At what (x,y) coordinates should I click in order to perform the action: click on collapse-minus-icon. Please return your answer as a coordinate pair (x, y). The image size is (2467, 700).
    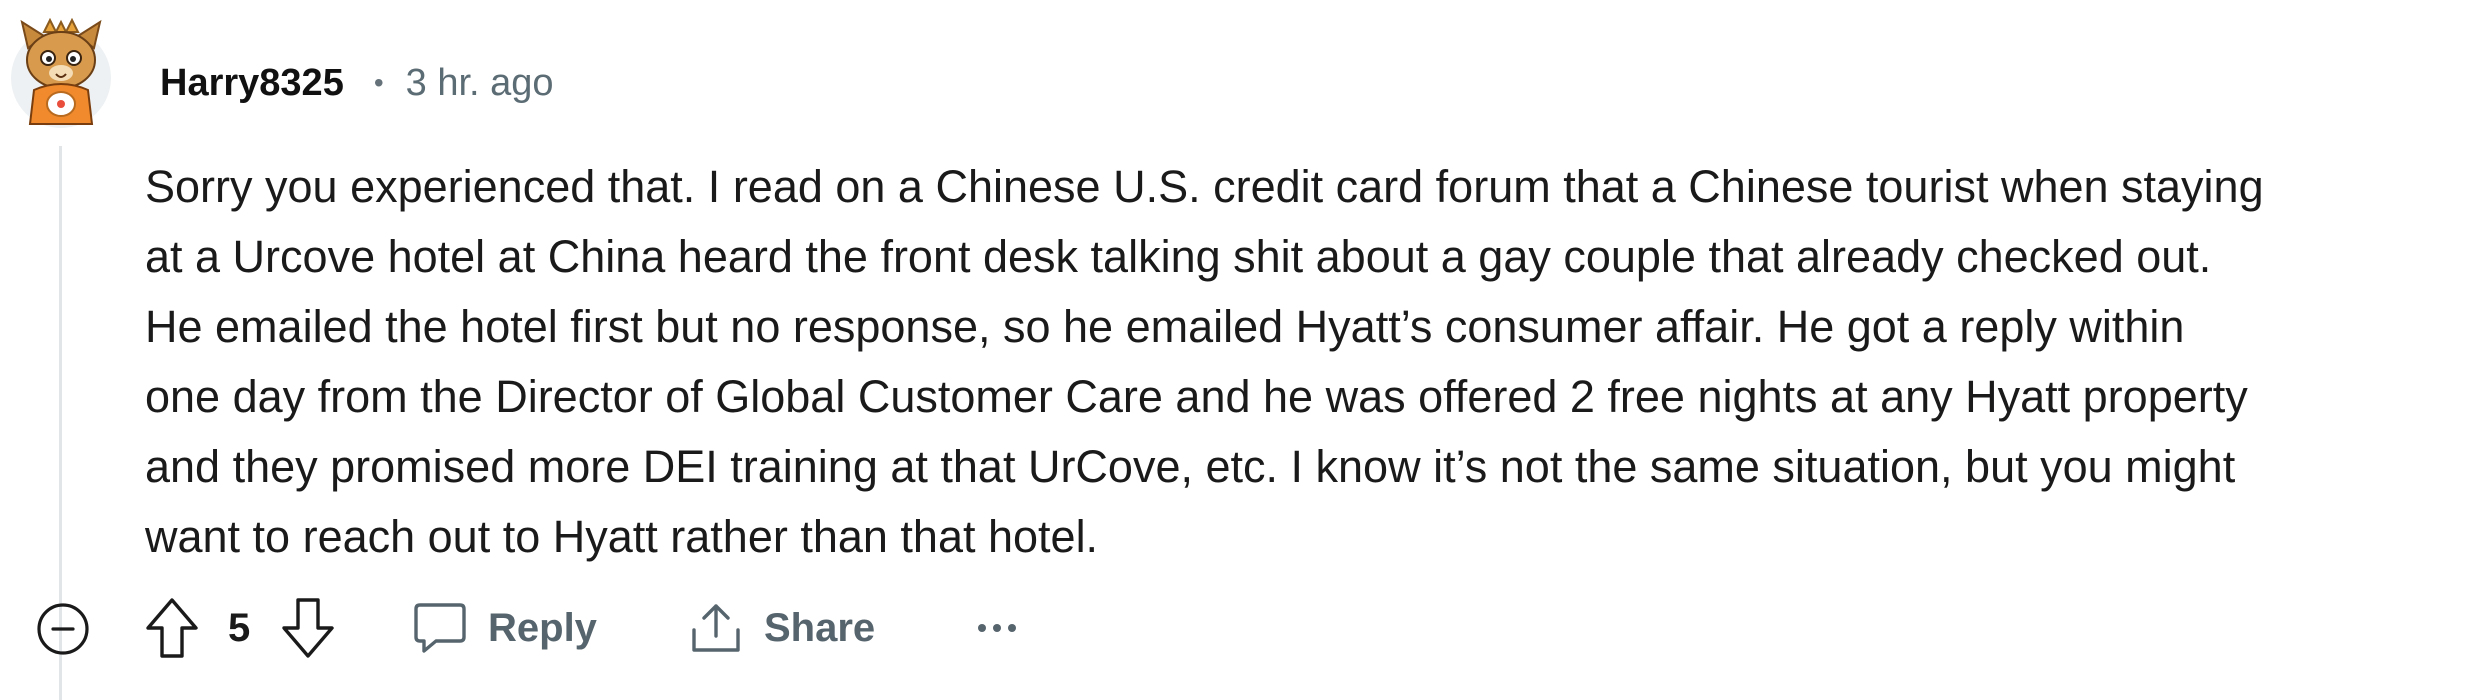
    Looking at the image, I should click on (63, 629).